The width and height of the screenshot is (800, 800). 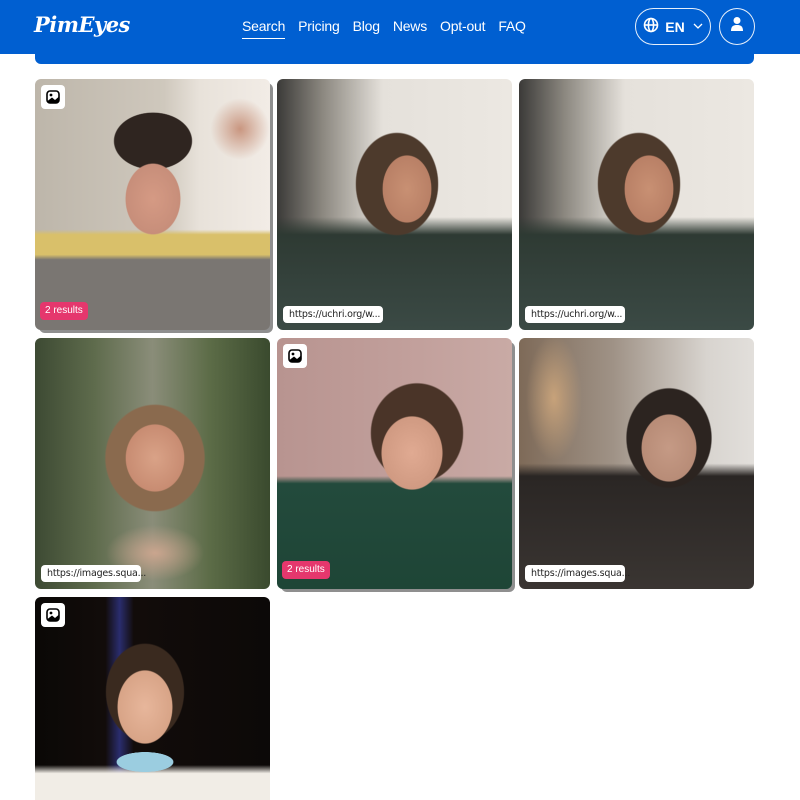 I want to click on nav-blog: Blog, so click(x=366, y=28).